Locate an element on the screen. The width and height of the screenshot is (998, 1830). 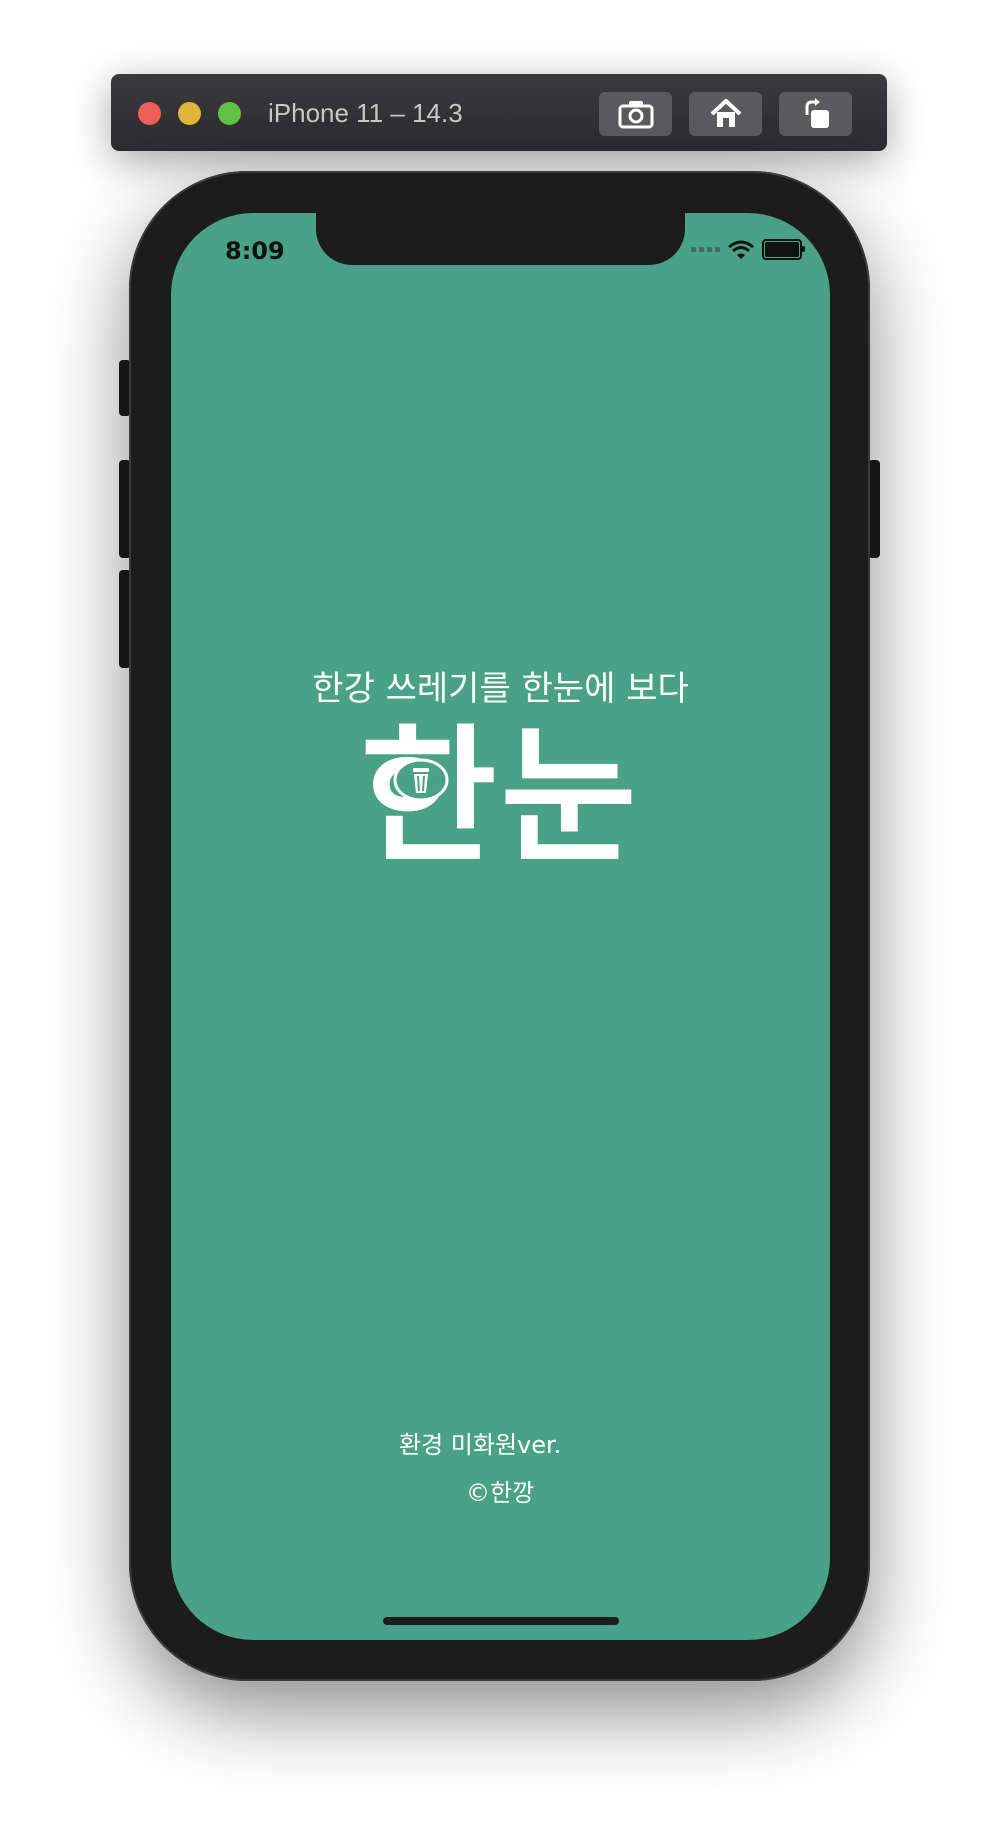
trash-can-icon is located at coordinates (421, 780).